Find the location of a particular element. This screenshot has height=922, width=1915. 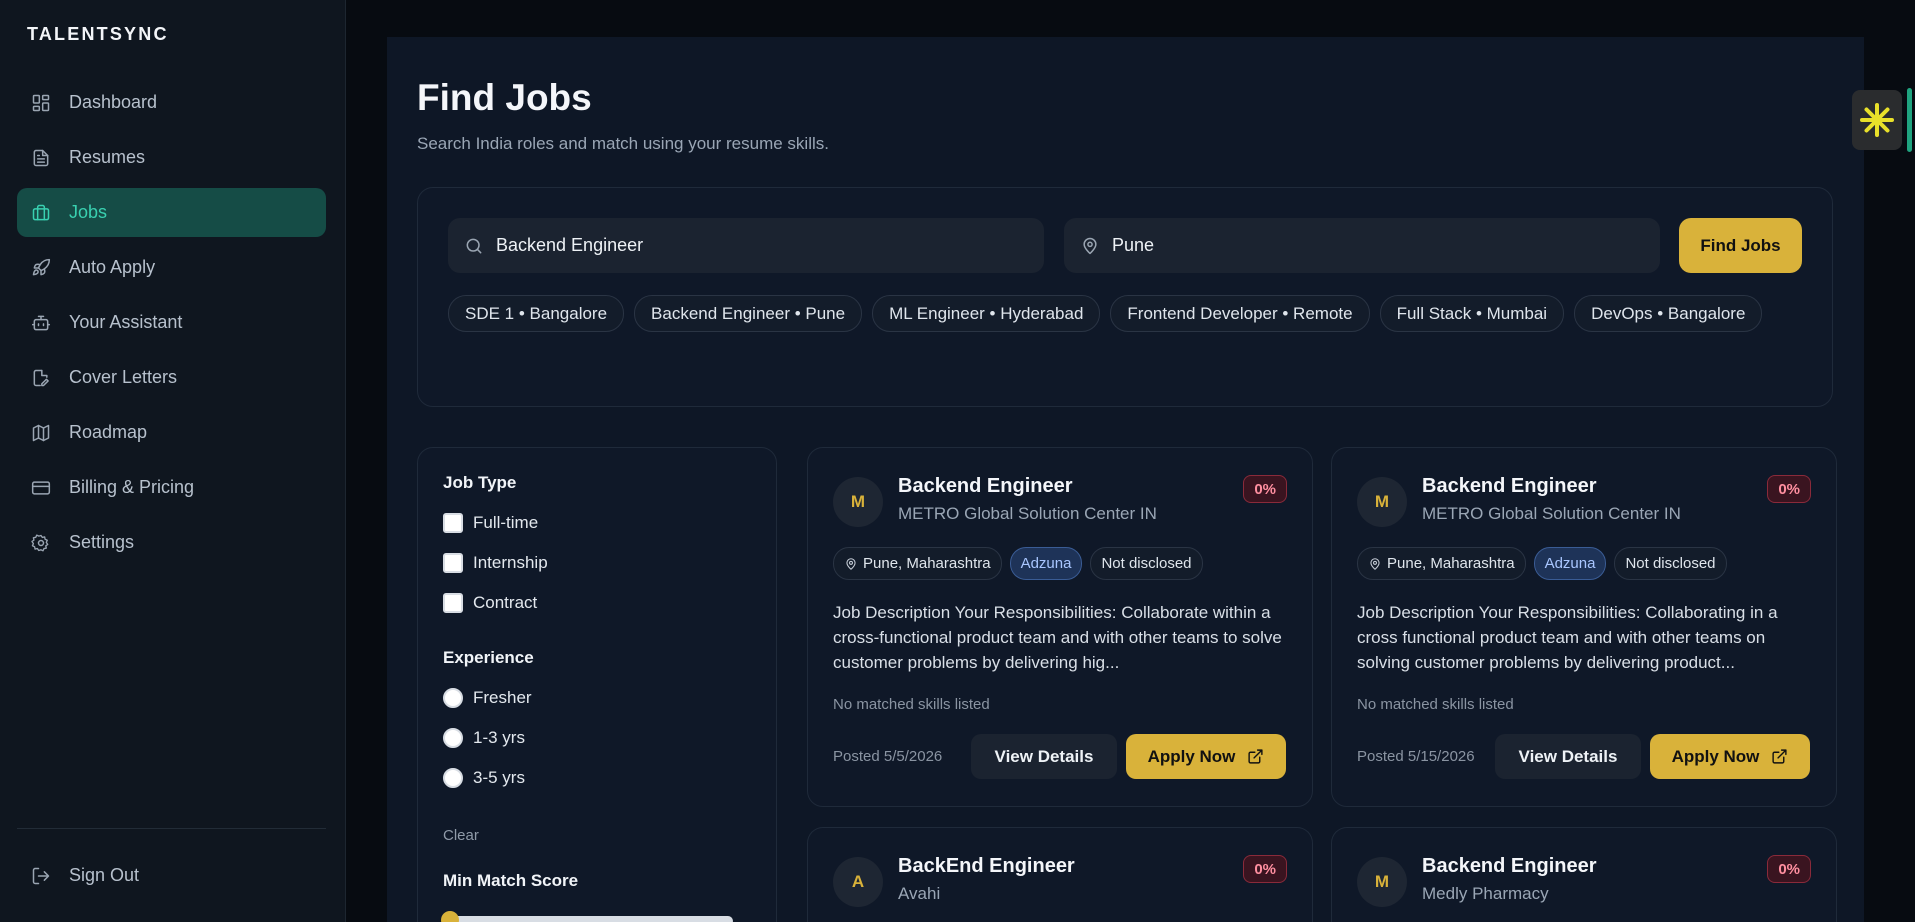

min-match-slider is located at coordinates (587, 916).